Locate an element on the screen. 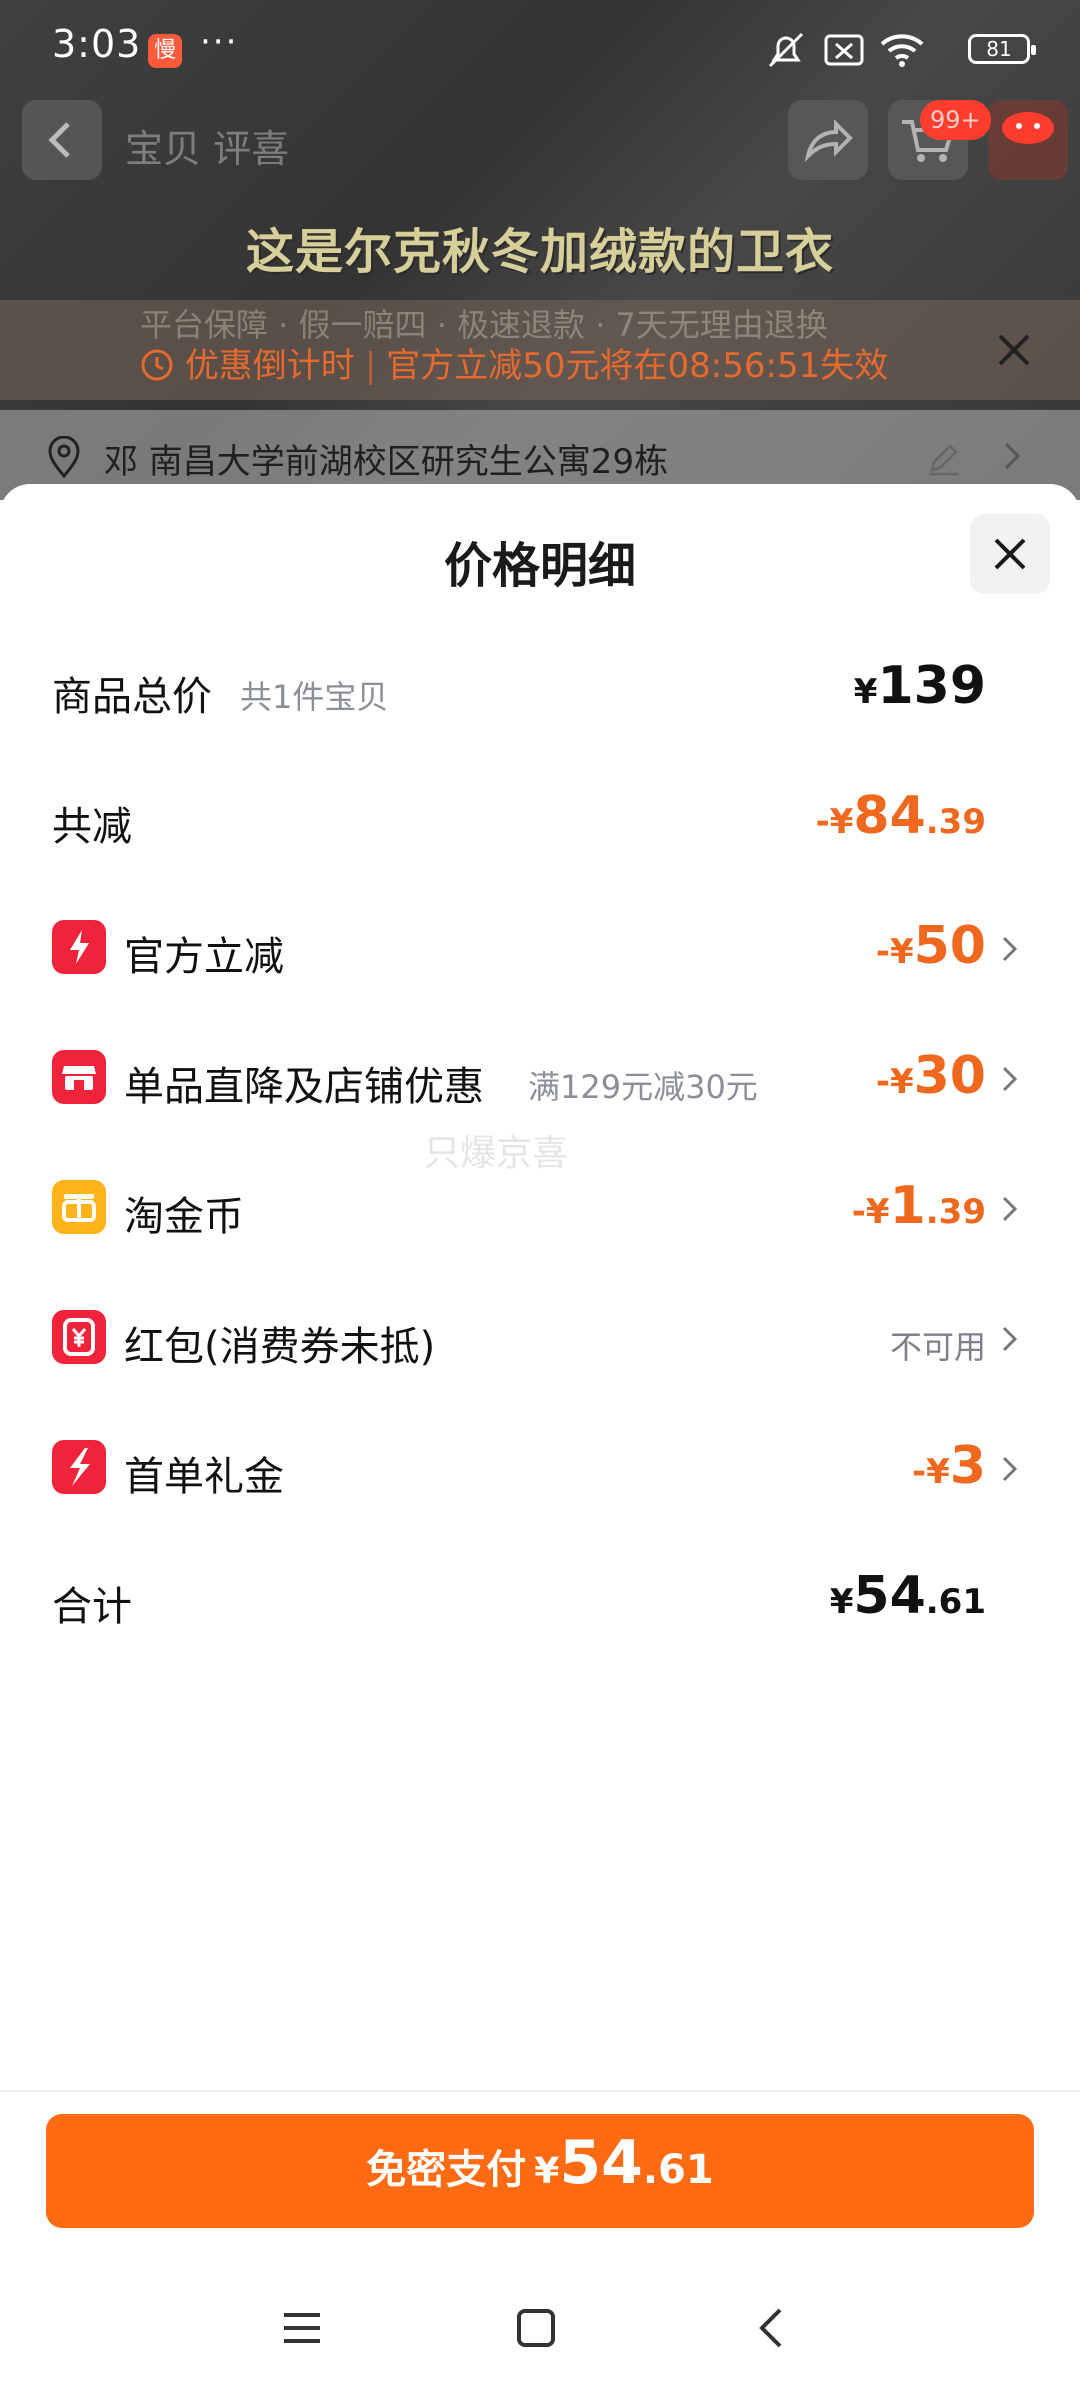 This screenshot has height=2400, width=1080. app-notification-icon: 慢 is located at coordinates (165, 51).